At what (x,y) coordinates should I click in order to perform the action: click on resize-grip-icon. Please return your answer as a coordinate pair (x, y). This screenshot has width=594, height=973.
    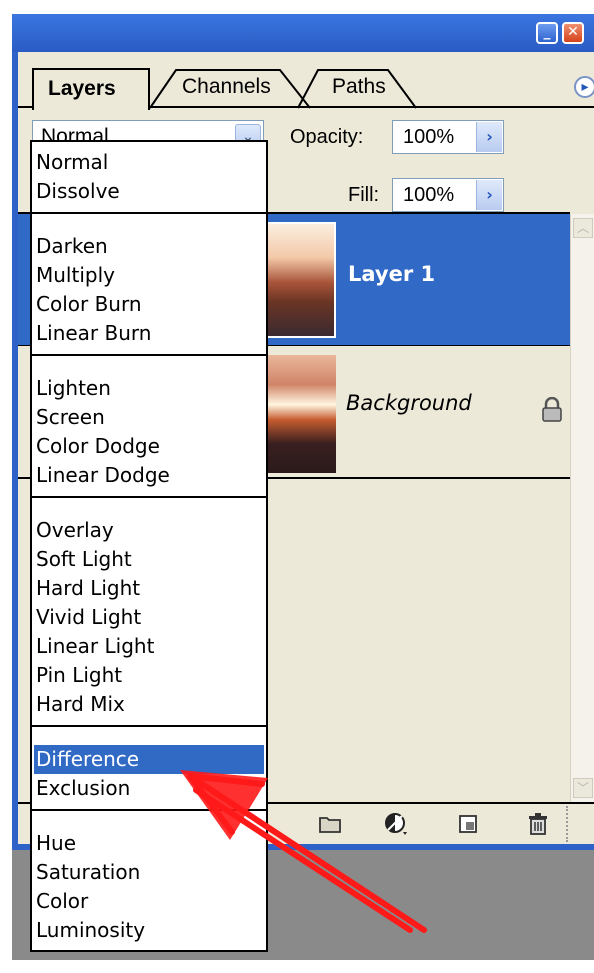
    Looking at the image, I should click on (579, 824).